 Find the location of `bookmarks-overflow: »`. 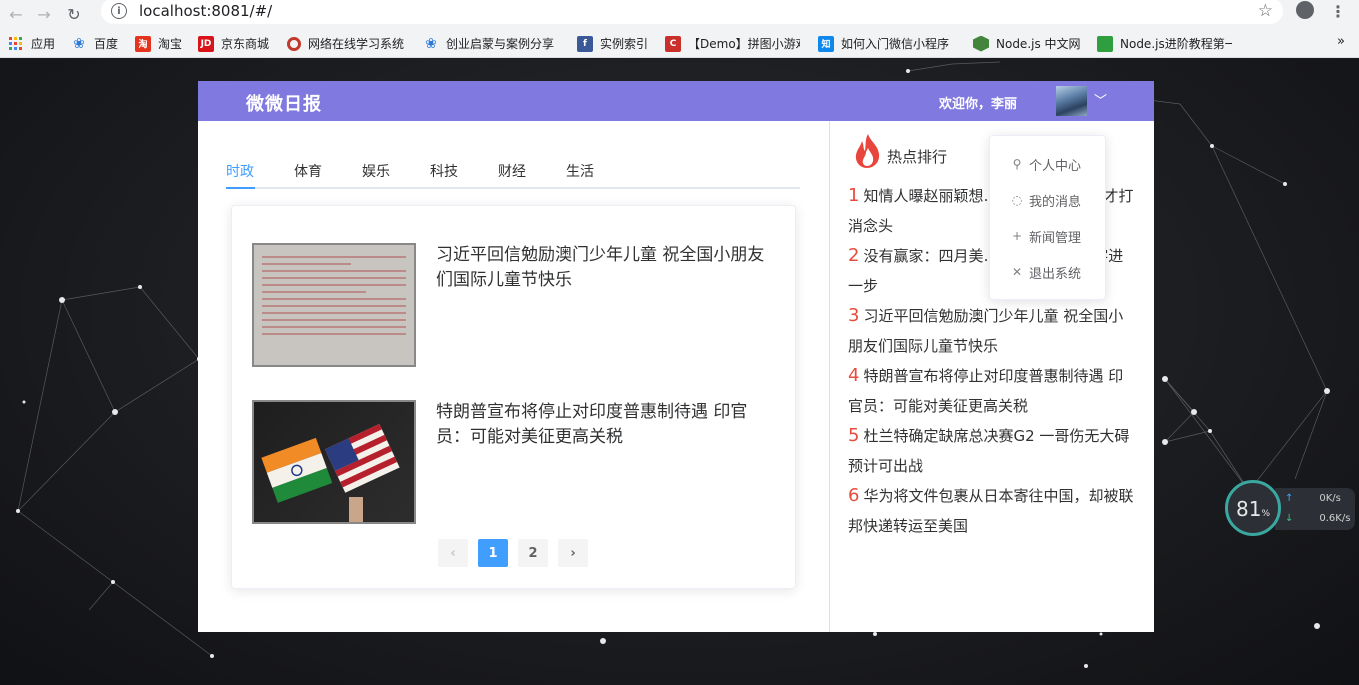

bookmarks-overflow: » is located at coordinates (1341, 41).